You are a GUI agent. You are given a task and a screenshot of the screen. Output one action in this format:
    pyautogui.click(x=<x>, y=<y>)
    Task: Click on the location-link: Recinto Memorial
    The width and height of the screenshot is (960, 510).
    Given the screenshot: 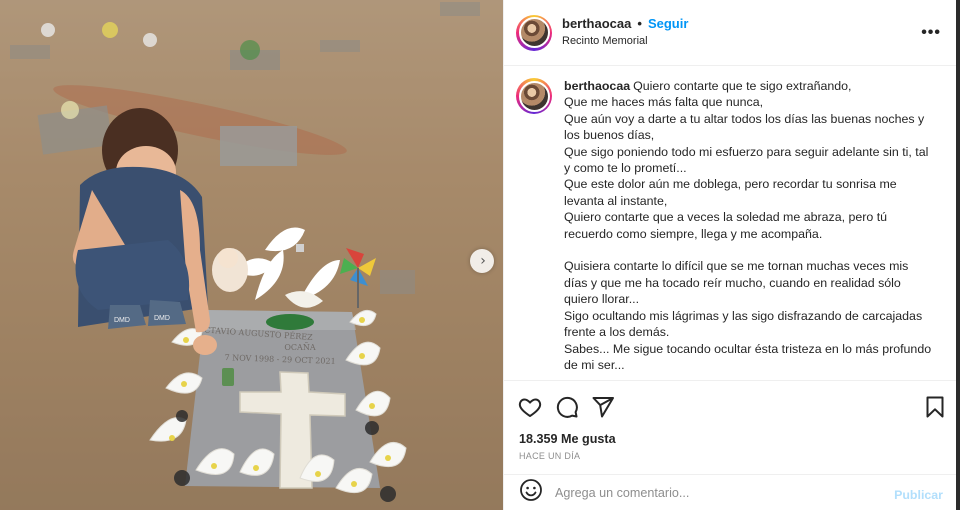 What is the action you would take?
    pyautogui.click(x=625, y=42)
    